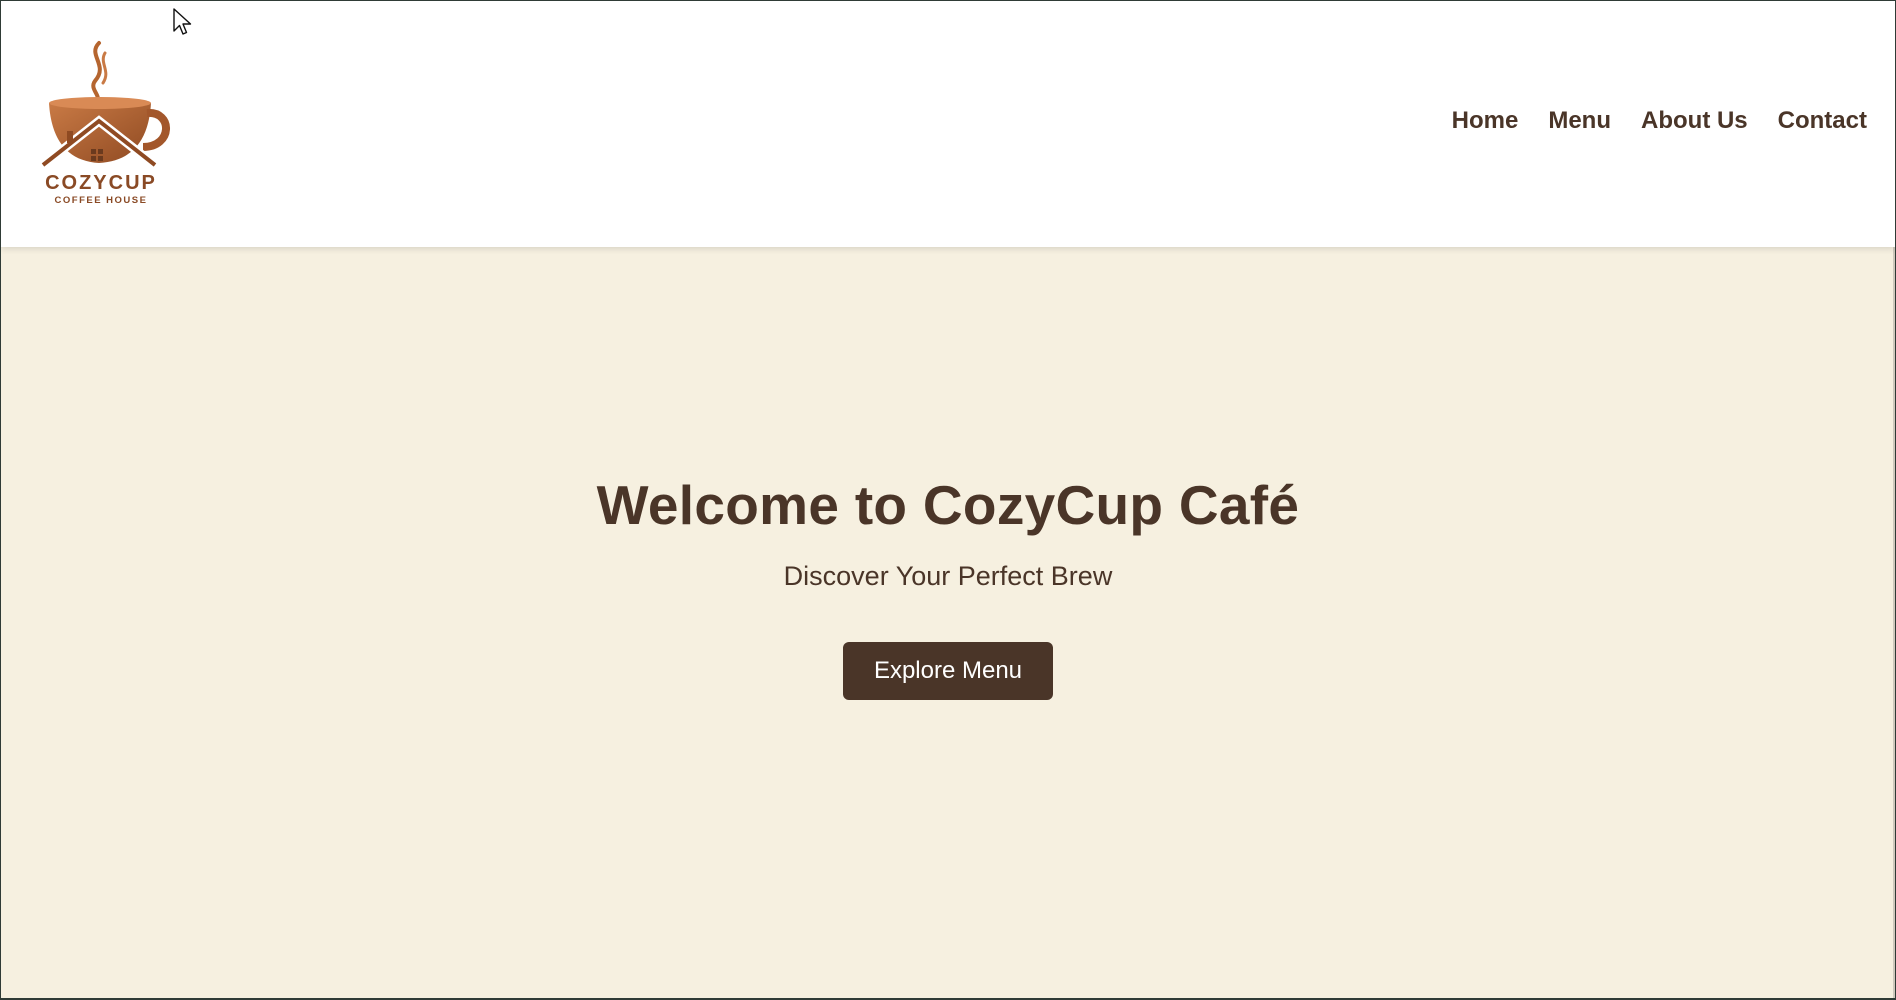 This screenshot has width=1896, height=1000. What do you see at coordinates (948, 576) in the screenshot?
I see `hero-subtitle: Discover Your Perfect Brew` at bounding box center [948, 576].